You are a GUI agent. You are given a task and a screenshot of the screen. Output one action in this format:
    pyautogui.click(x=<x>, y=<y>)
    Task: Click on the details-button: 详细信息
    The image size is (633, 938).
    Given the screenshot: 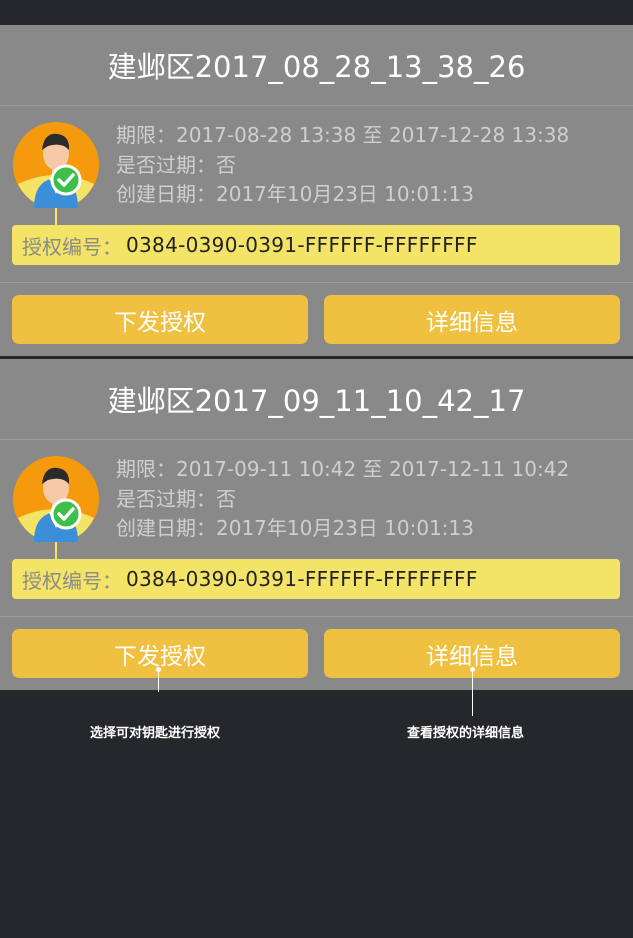 What is the action you would take?
    pyautogui.click(x=472, y=319)
    